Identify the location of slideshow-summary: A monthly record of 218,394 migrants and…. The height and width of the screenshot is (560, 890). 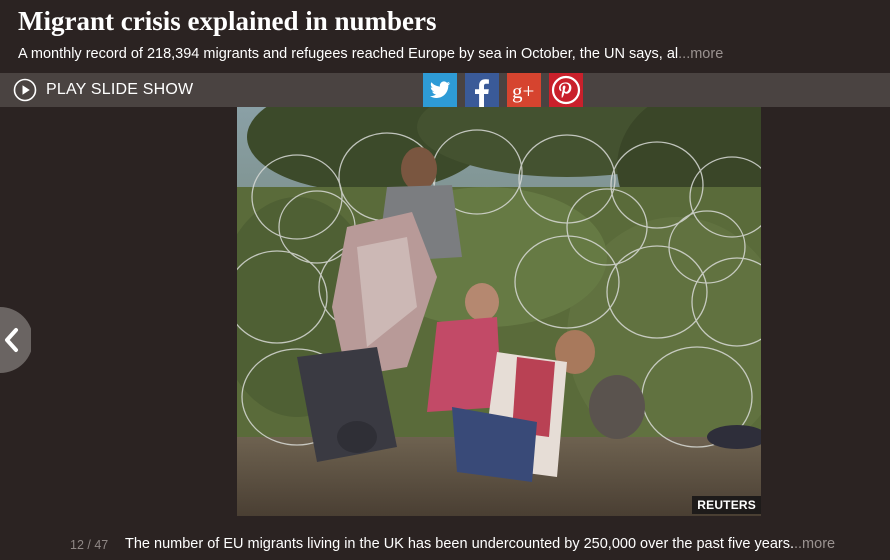
(370, 54).